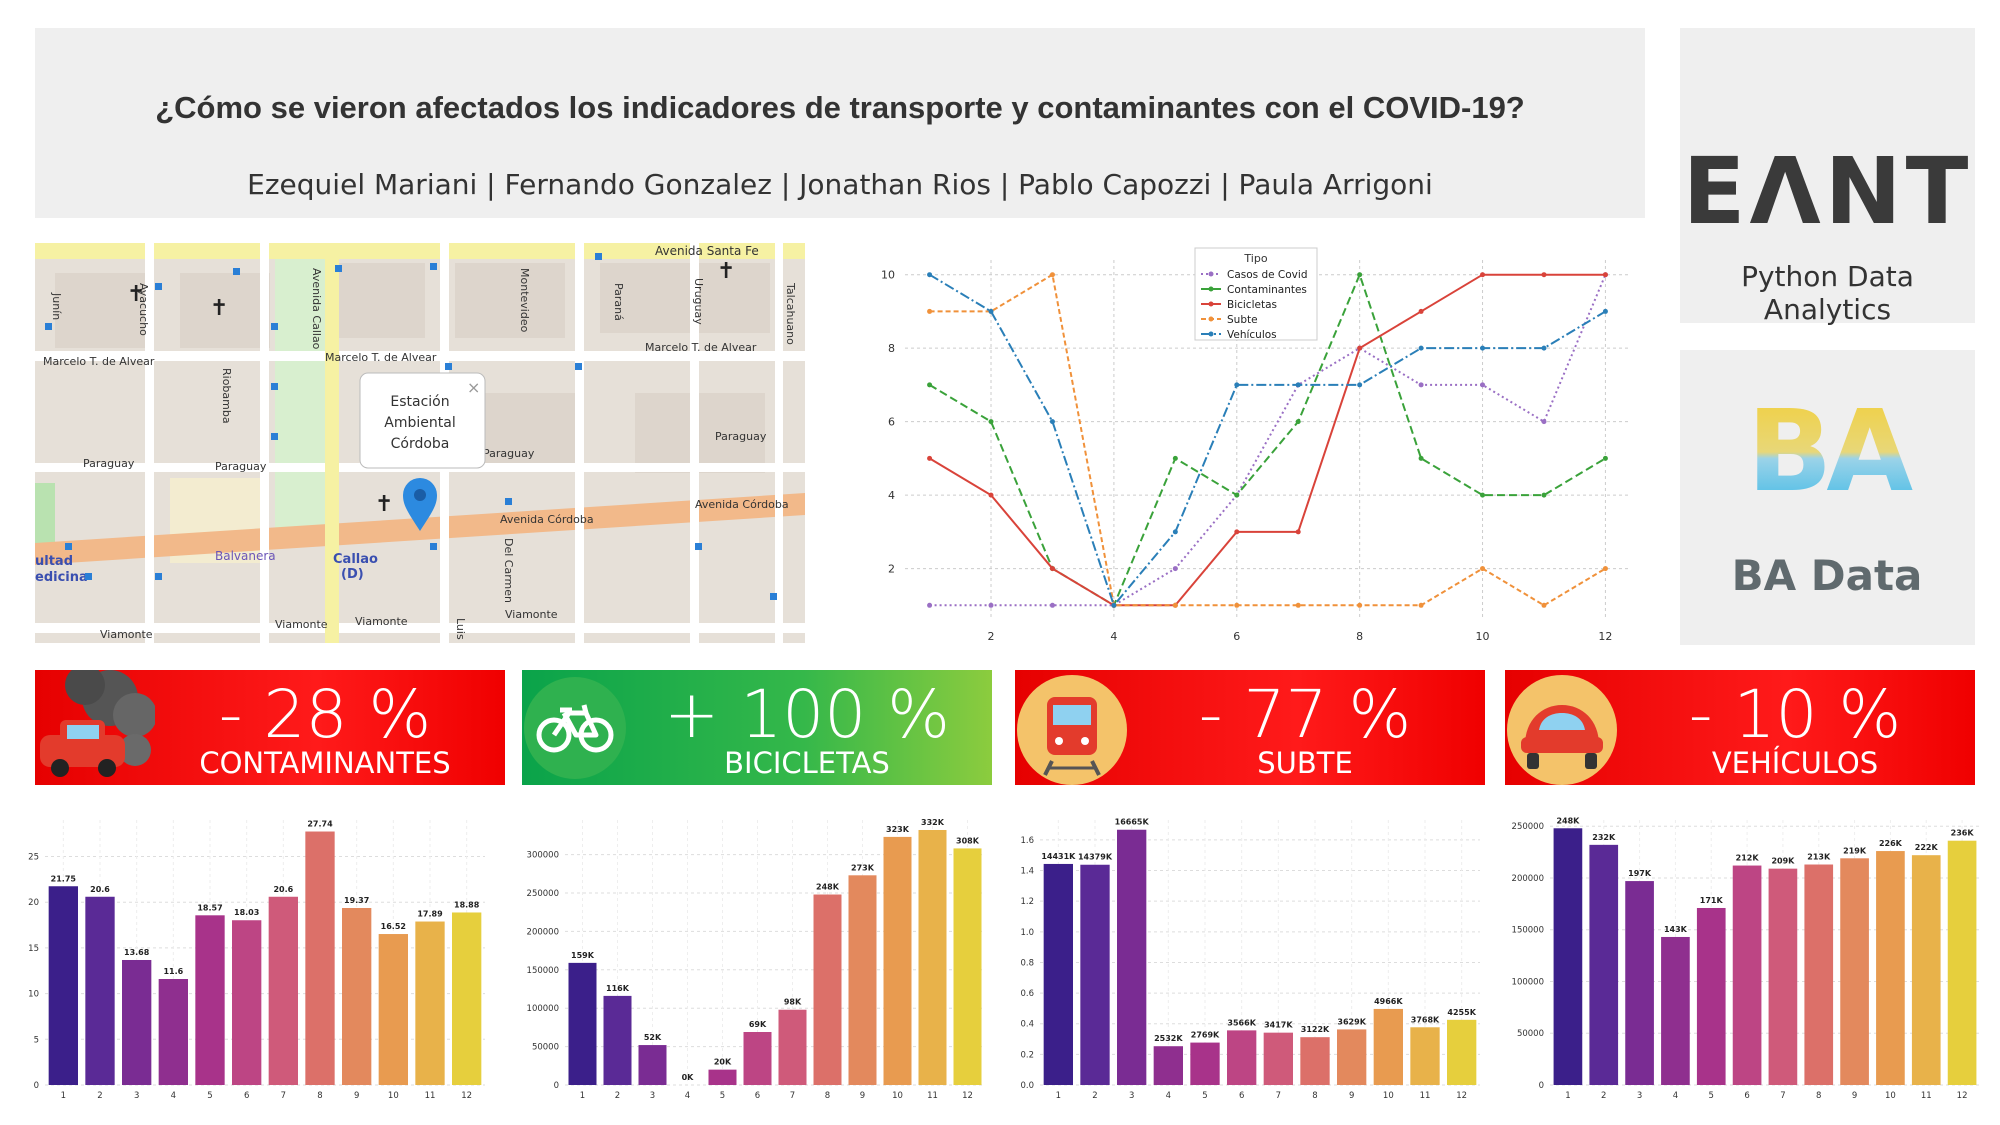 Image resolution: width=2000 pixels, height=1125 pixels. I want to click on bar-value-label: 248K, so click(828, 887).